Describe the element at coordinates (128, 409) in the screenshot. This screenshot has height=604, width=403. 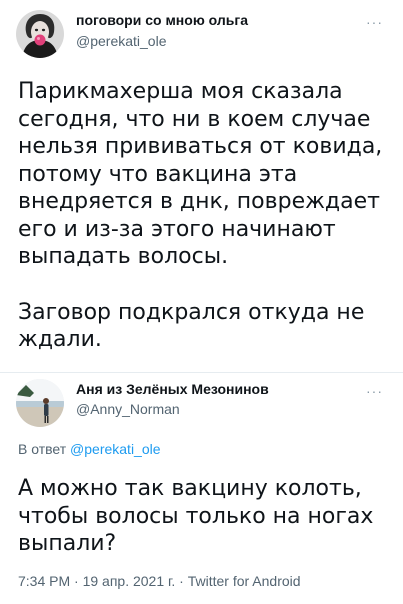
I see `author-handle: @Anny_Norman` at that location.